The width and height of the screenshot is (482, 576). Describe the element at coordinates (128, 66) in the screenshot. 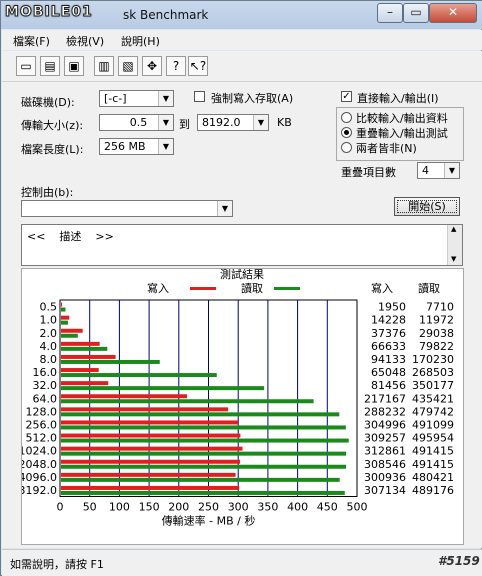

I see `print-preview-button: ▧` at that location.